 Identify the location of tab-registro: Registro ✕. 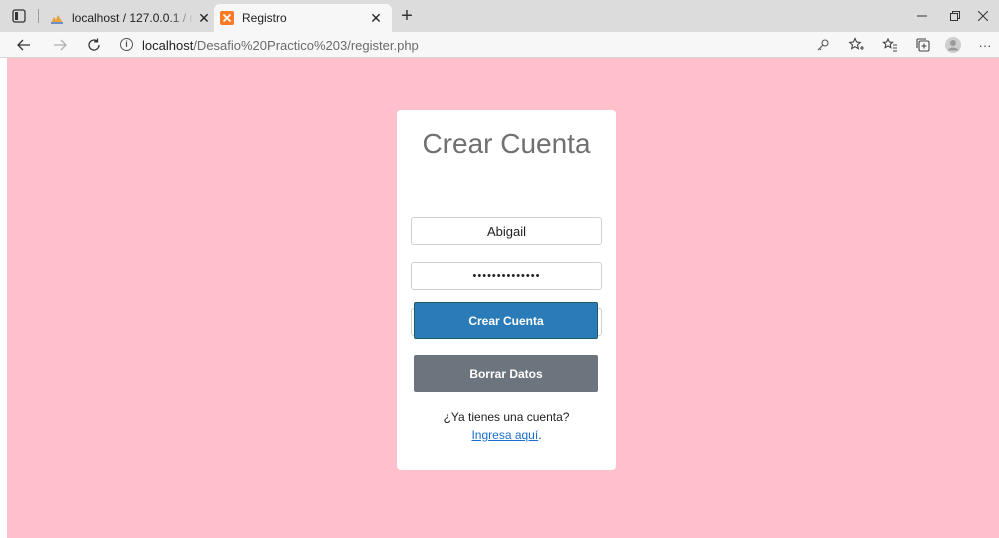
(303, 18).